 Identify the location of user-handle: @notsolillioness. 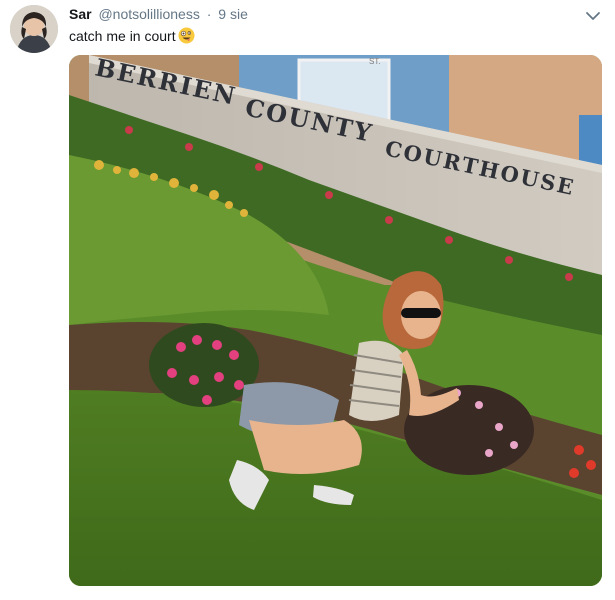
(148, 14).